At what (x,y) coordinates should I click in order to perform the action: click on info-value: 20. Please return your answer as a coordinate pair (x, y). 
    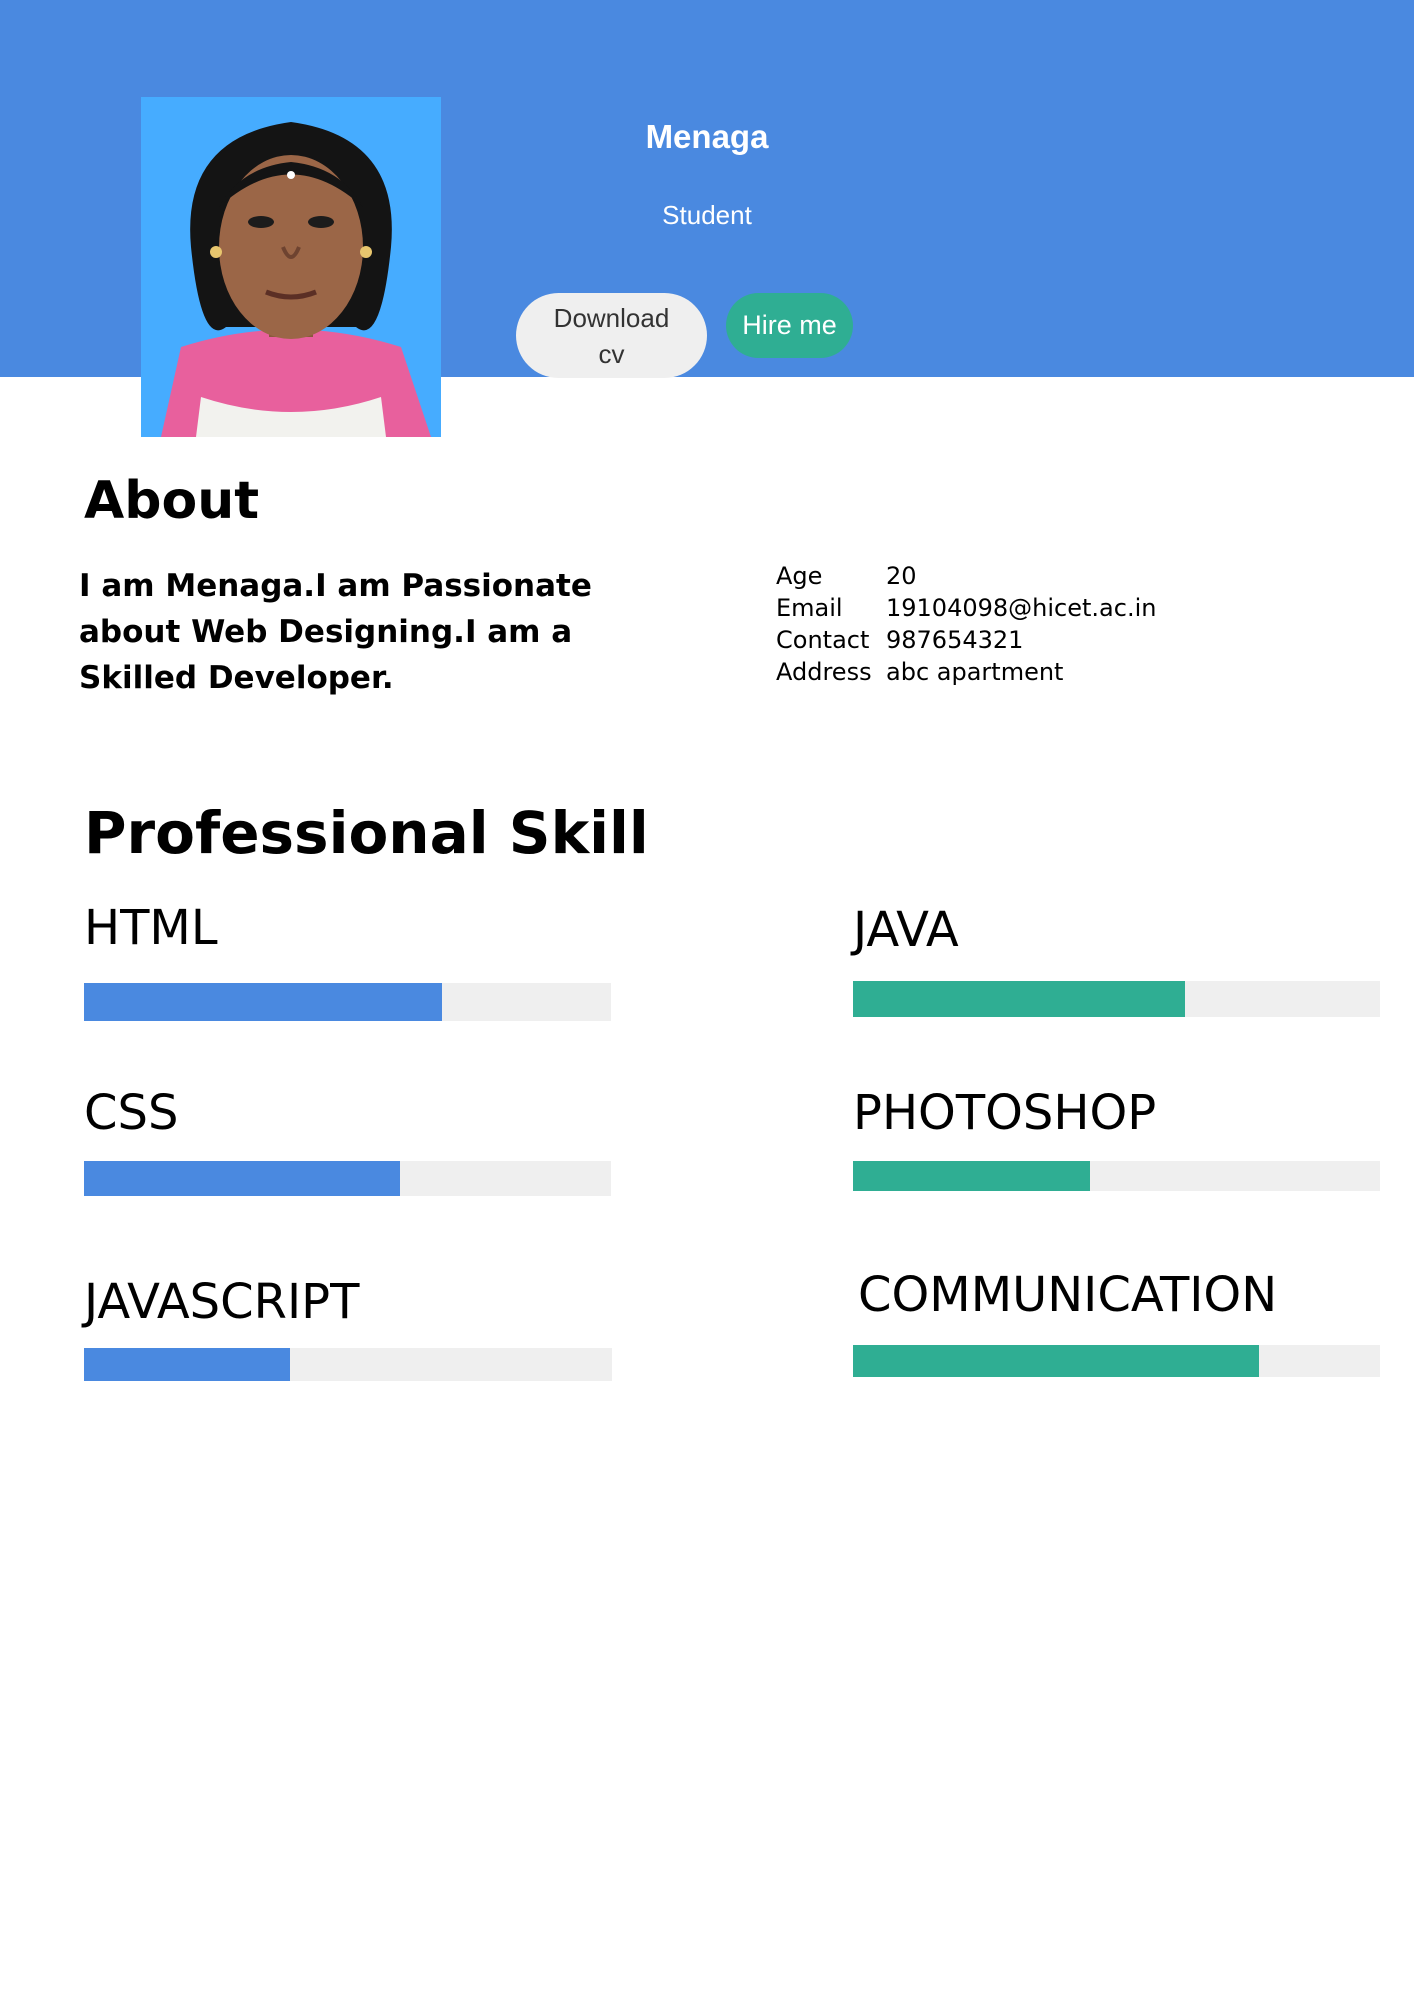
    Looking at the image, I should click on (901, 576).